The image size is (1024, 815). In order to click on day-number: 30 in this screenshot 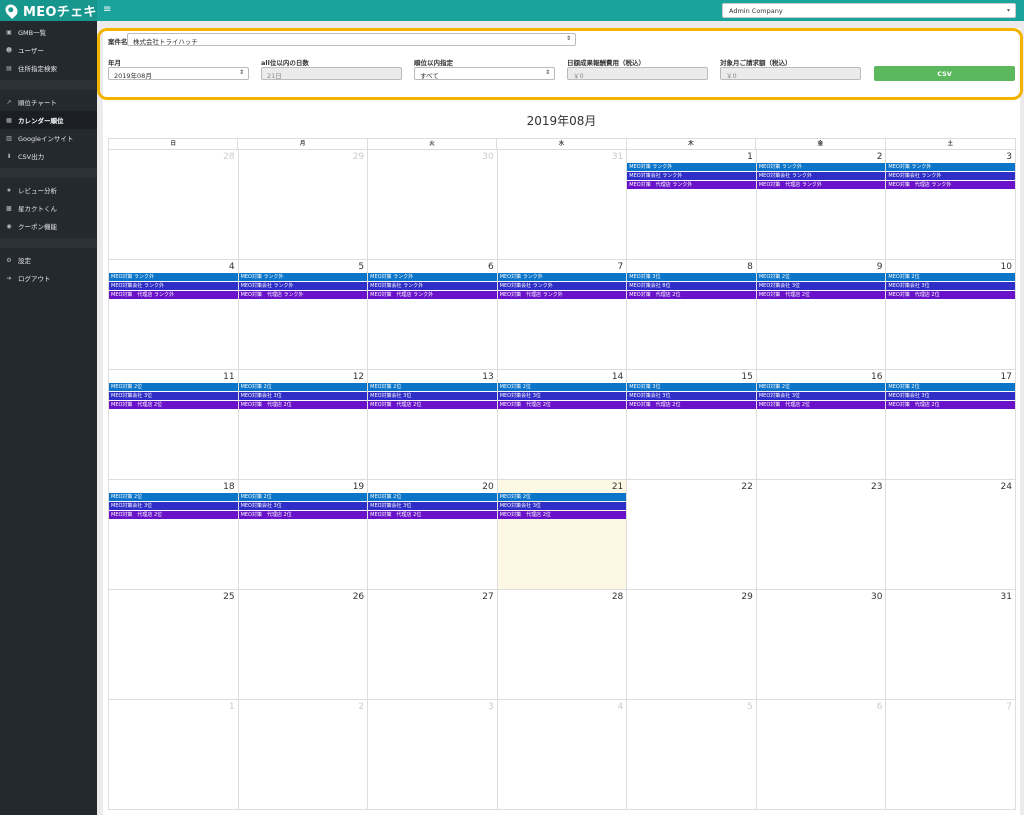, I will do `click(876, 597)`.